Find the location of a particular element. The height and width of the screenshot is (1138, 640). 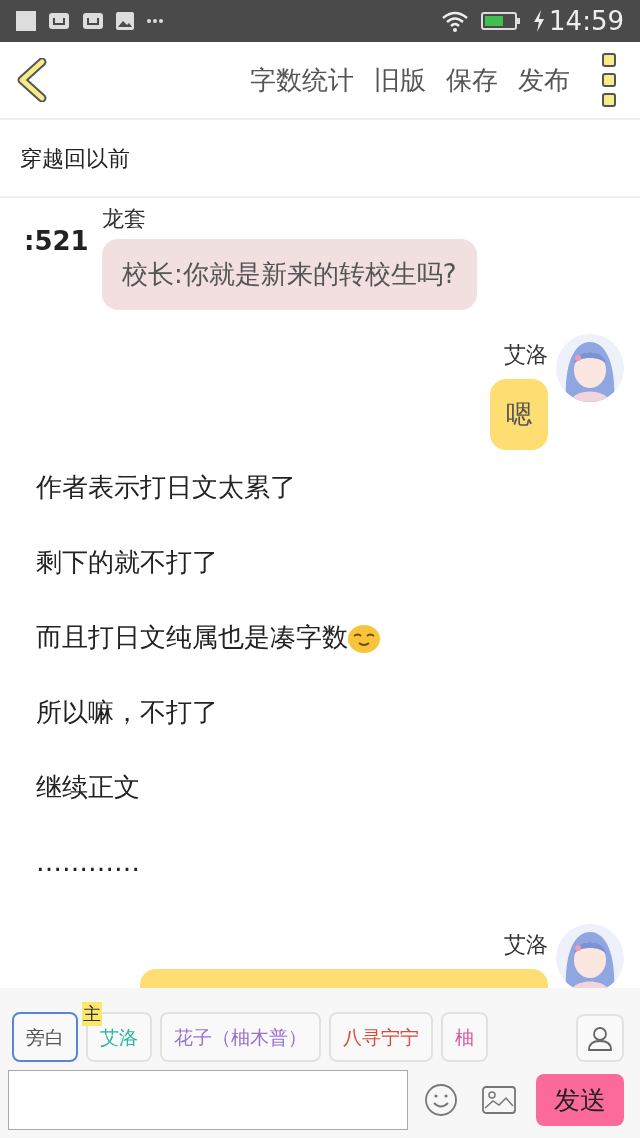

speaker-name: 龙套 is located at coordinates (124, 219).